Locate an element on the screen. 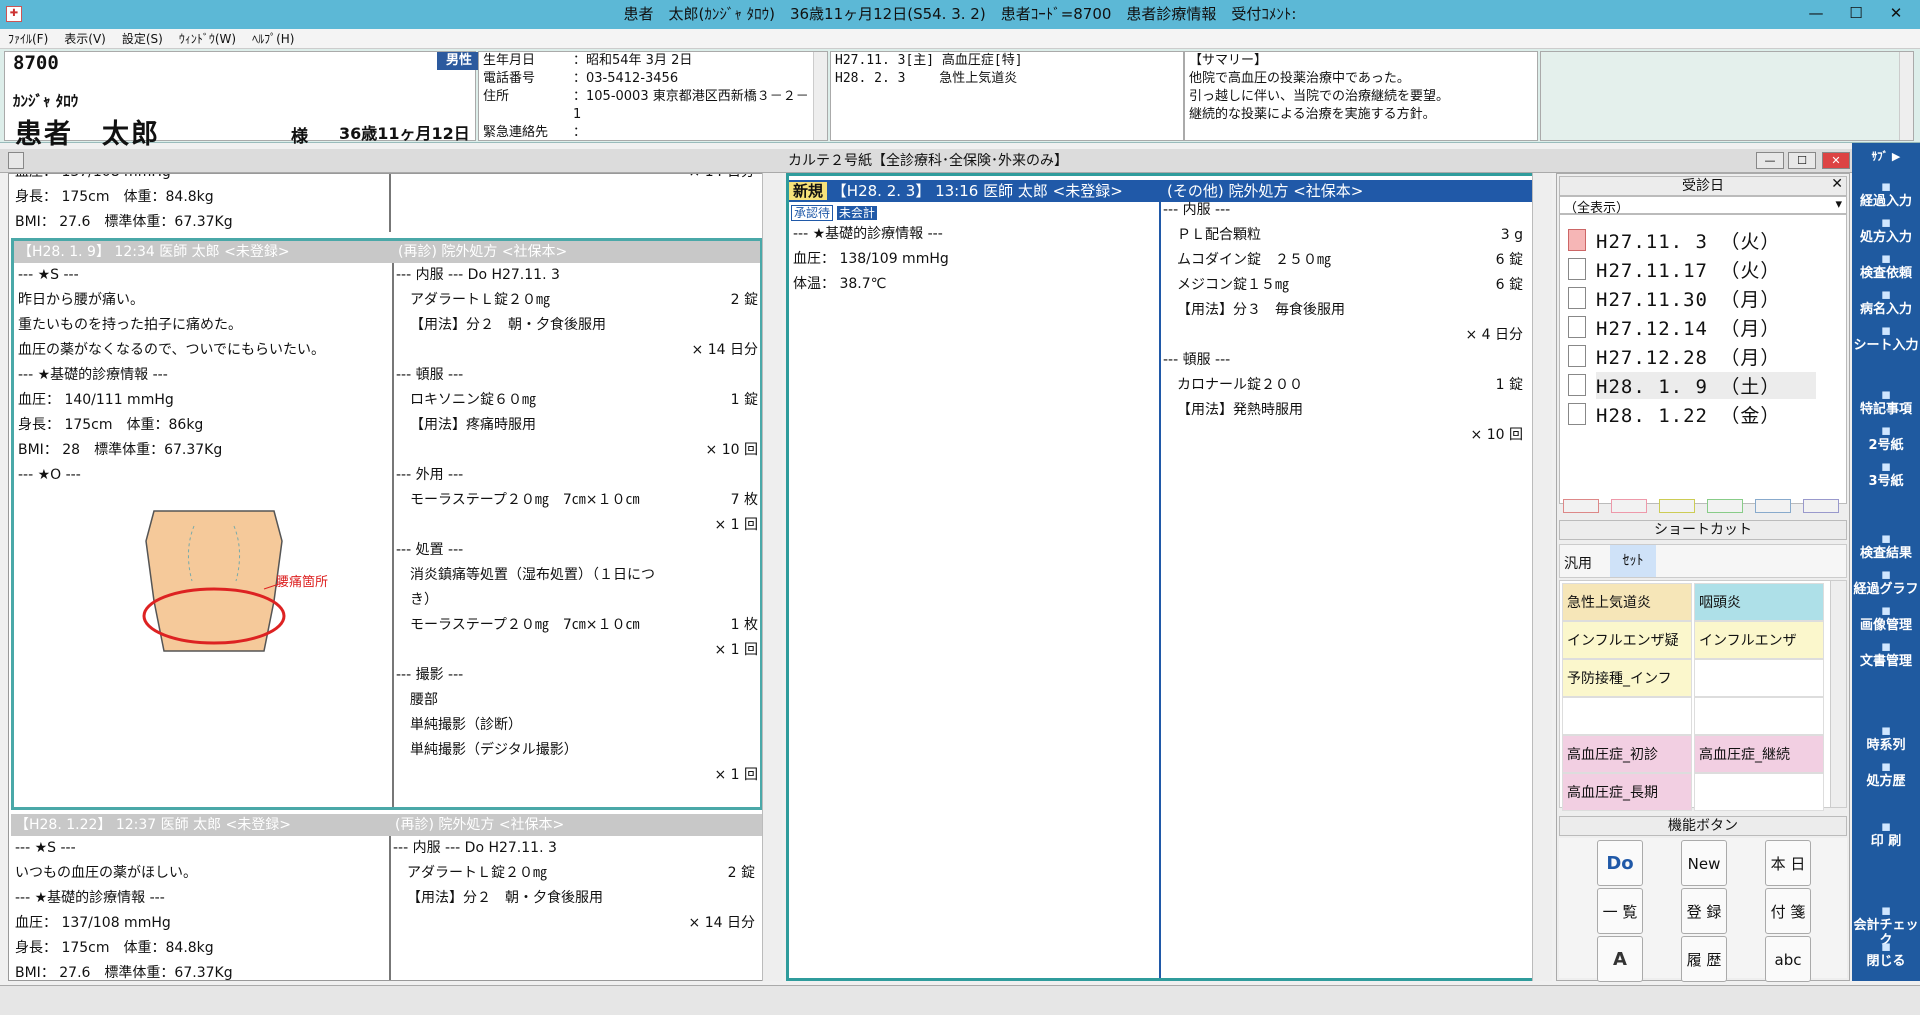 The height and width of the screenshot is (1015, 1920). function-button: 履 歴 is located at coordinates (1704, 959).